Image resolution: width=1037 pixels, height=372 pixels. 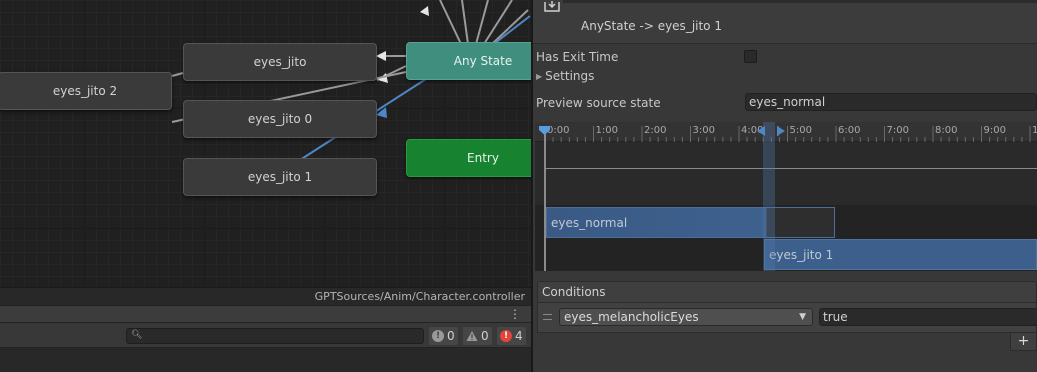 I want to click on console-toolbar: 🔍︎ ! 0 0 ! 4, so click(x=265, y=335).